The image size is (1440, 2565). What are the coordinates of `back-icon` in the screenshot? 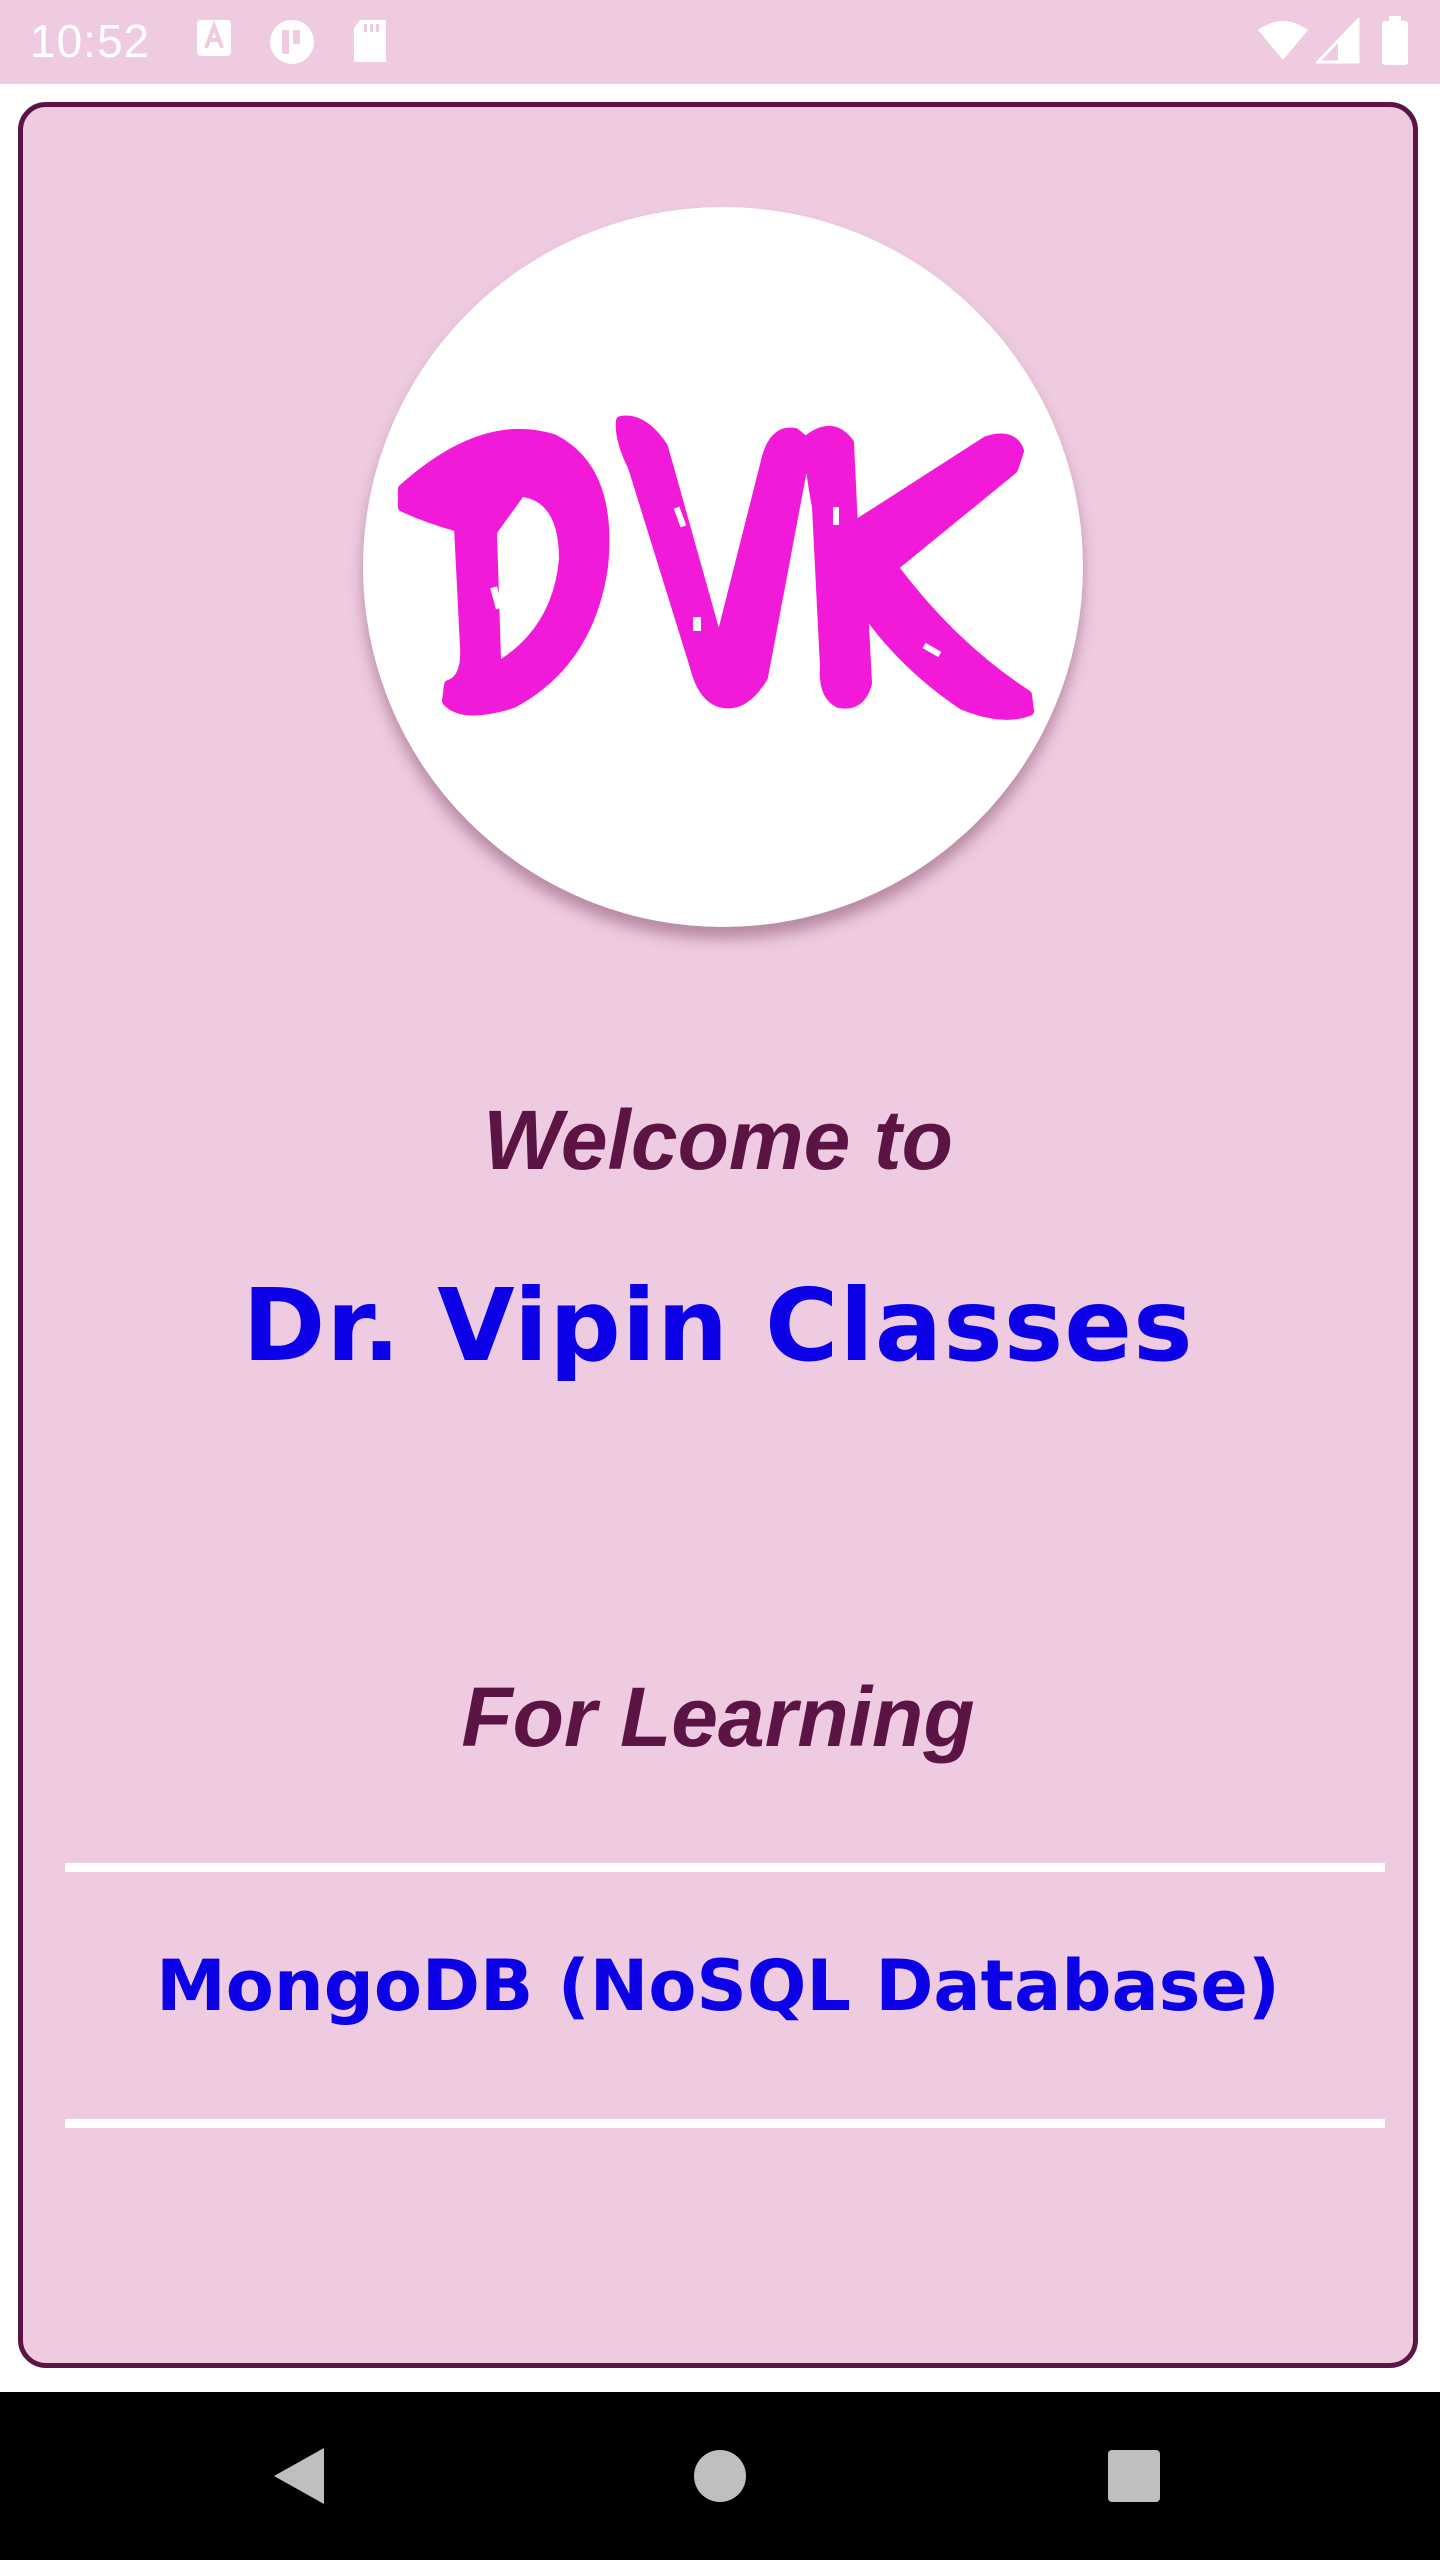 It's located at (299, 2476).